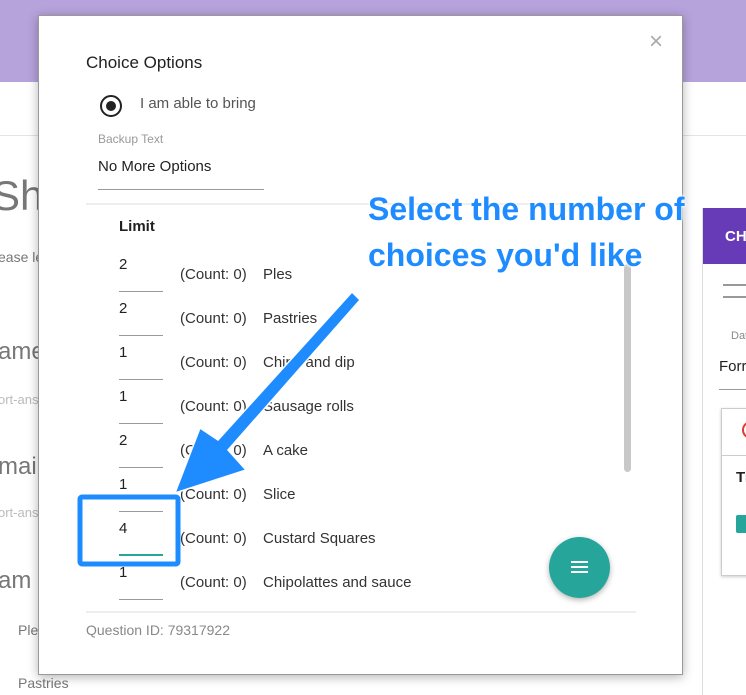 The width and height of the screenshot is (746, 695). Describe the element at coordinates (526, 209) in the screenshot. I see `callout-line1: Select the number of` at that location.